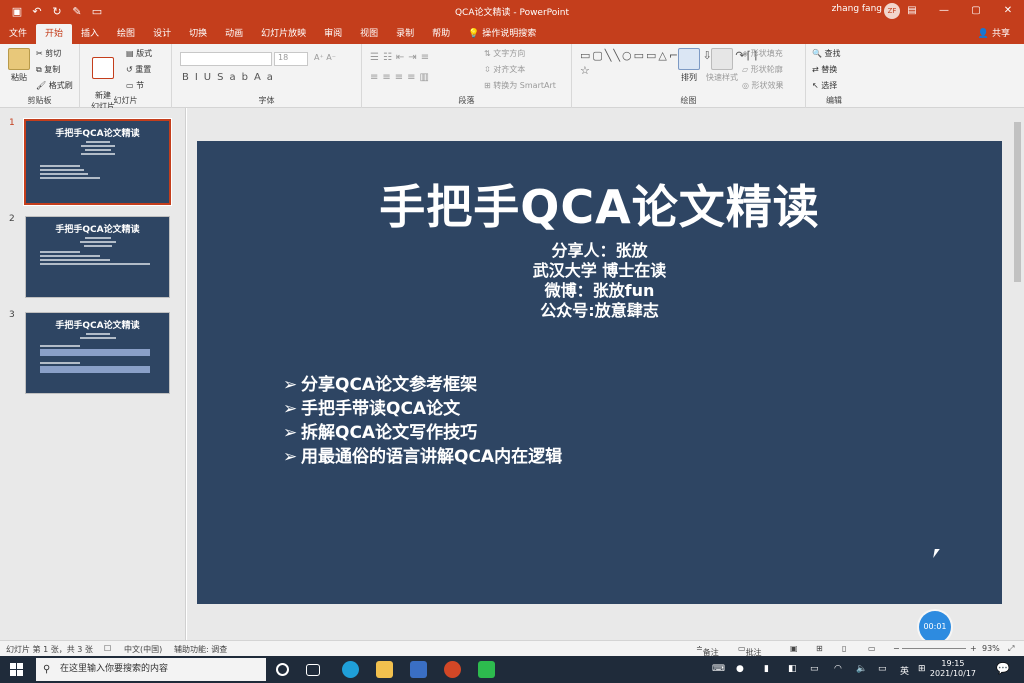  Describe the element at coordinates (819, 648) in the screenshot. I see `slide-sorter-icon: ⊞` at that location.